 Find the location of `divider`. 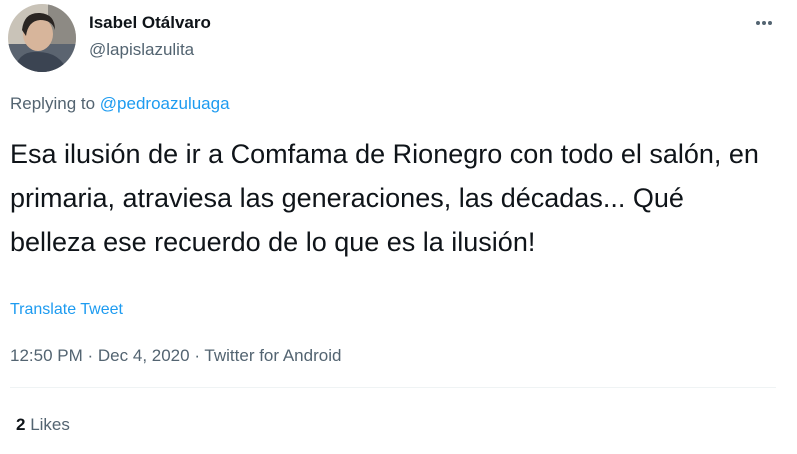

divider is located at coordinates (393, 387).